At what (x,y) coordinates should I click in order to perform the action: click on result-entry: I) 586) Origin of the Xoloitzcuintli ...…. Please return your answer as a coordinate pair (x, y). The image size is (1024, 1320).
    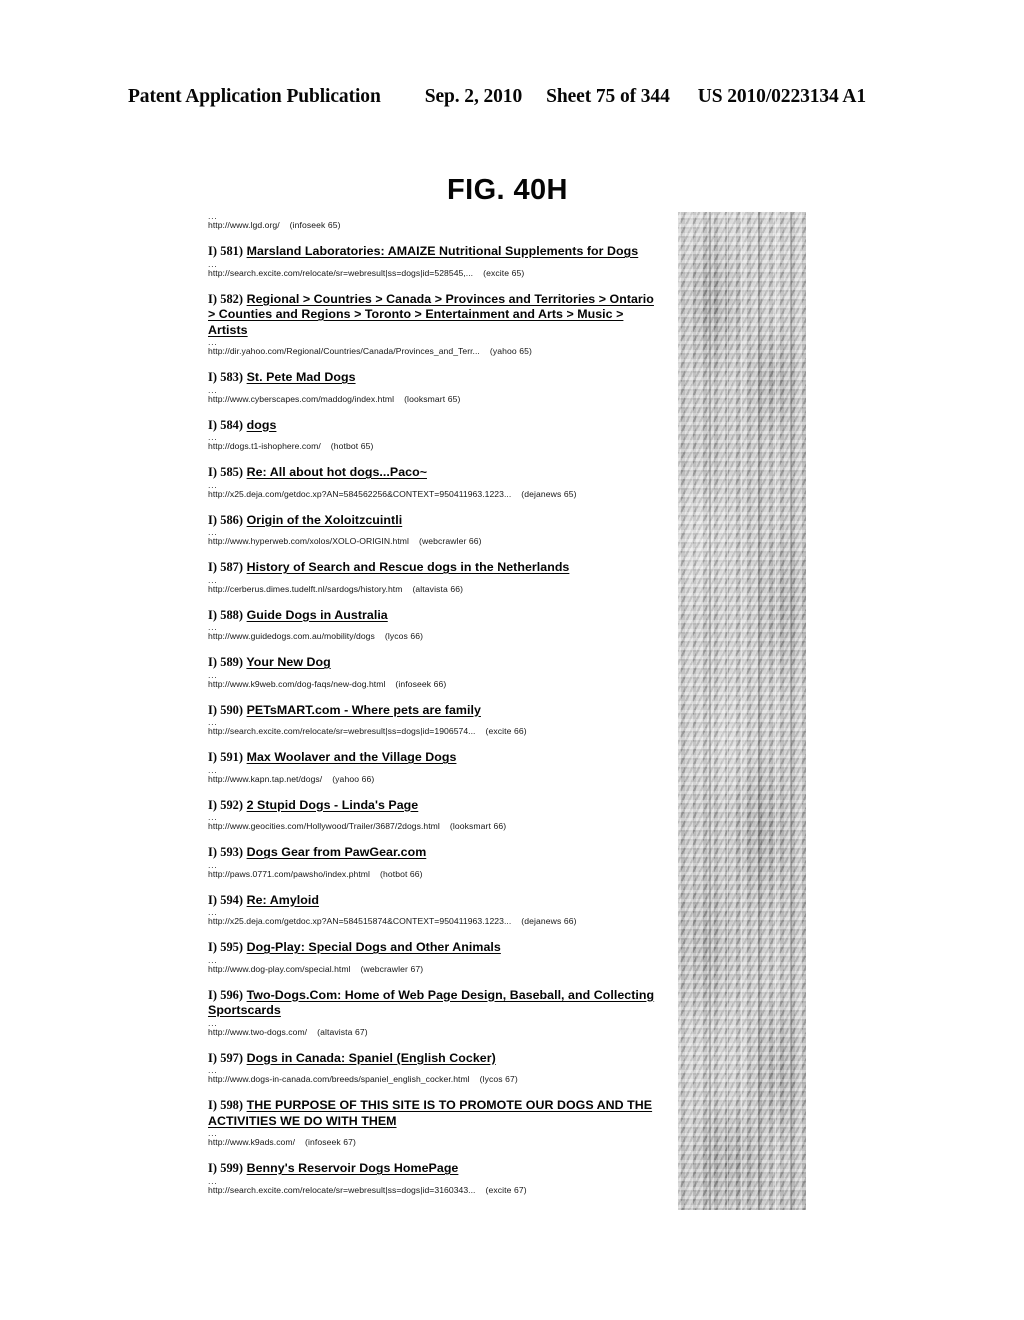
    Looking at the image, I should click on (434, 530).